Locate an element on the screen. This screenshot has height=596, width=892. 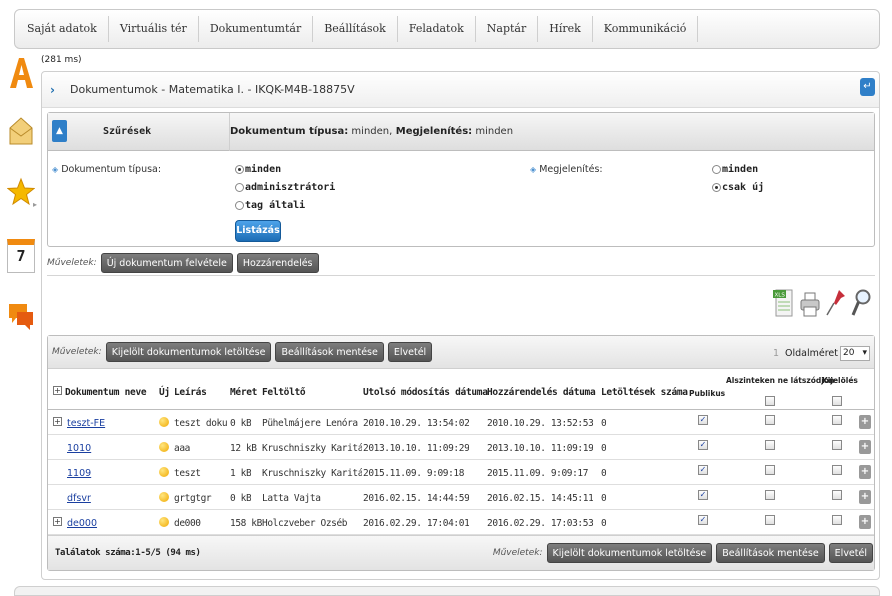
document-name-link: 1109 is located at coordinates (112, 473).